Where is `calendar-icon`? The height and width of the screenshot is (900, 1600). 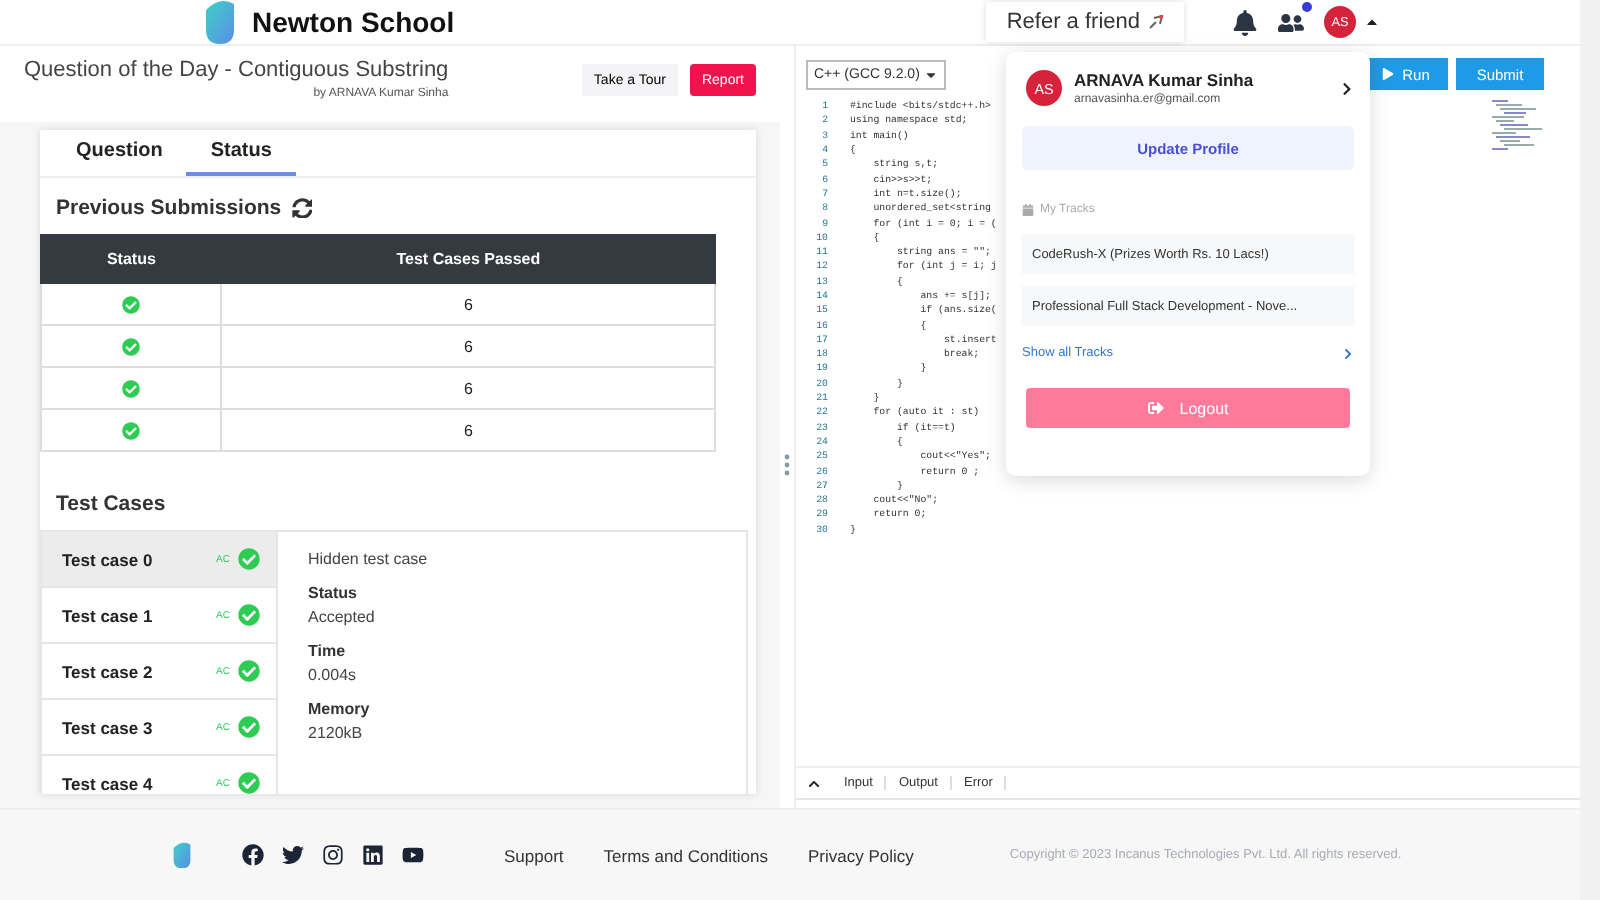
calendar-icon is located at coordinates (1028, 210).